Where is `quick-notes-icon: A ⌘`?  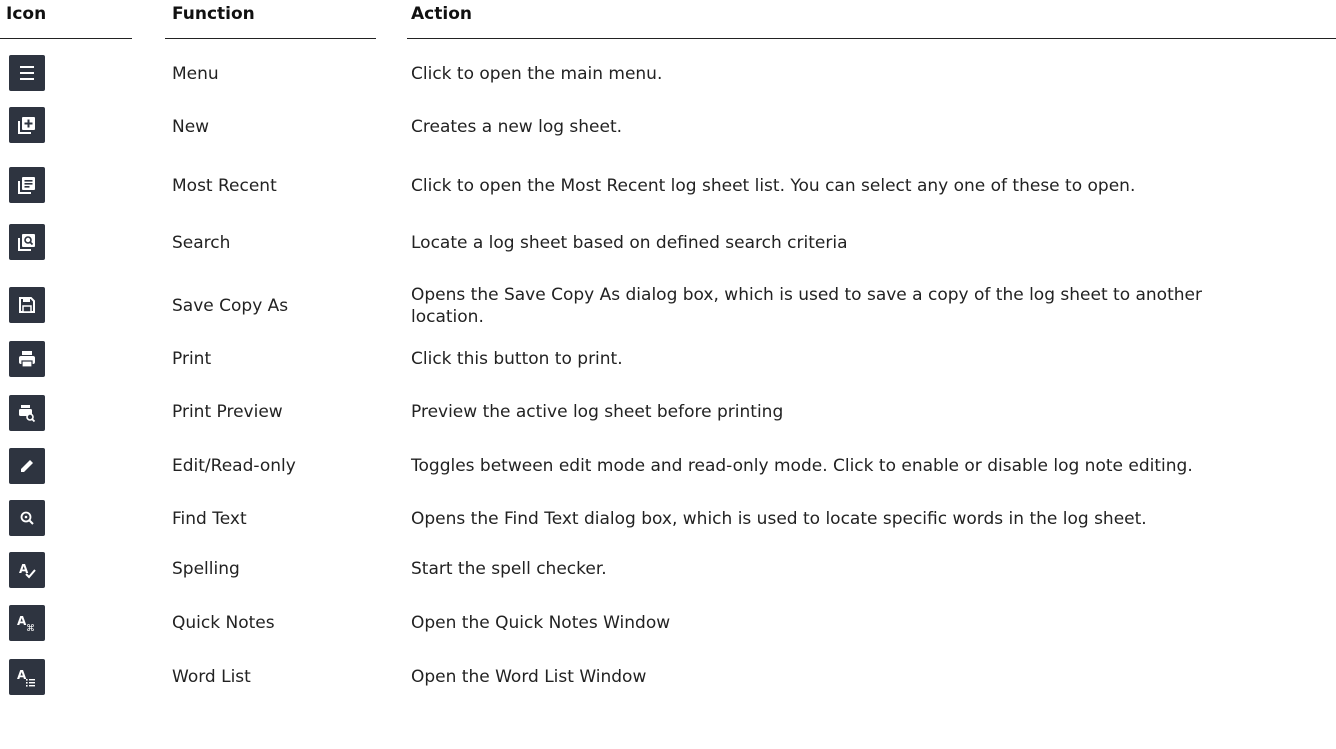 quick-notes-icon: A ⌘ is located at coordinates (27, 623).